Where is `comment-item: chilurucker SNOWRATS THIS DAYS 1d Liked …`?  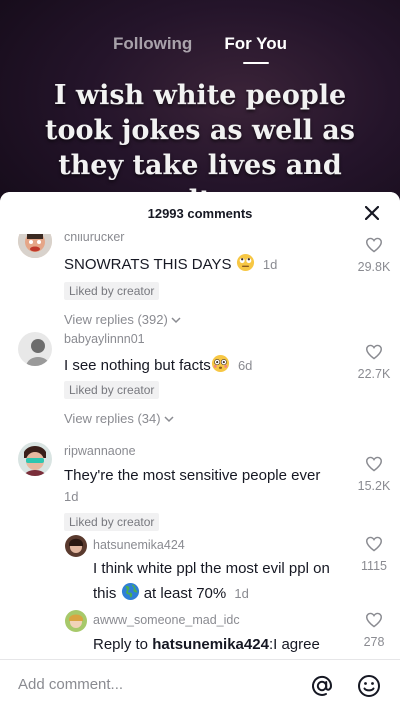 comment-item: chilurucker SNOWRATS THIS DAYS 1d Liked … is located at coordinates (200, 282).